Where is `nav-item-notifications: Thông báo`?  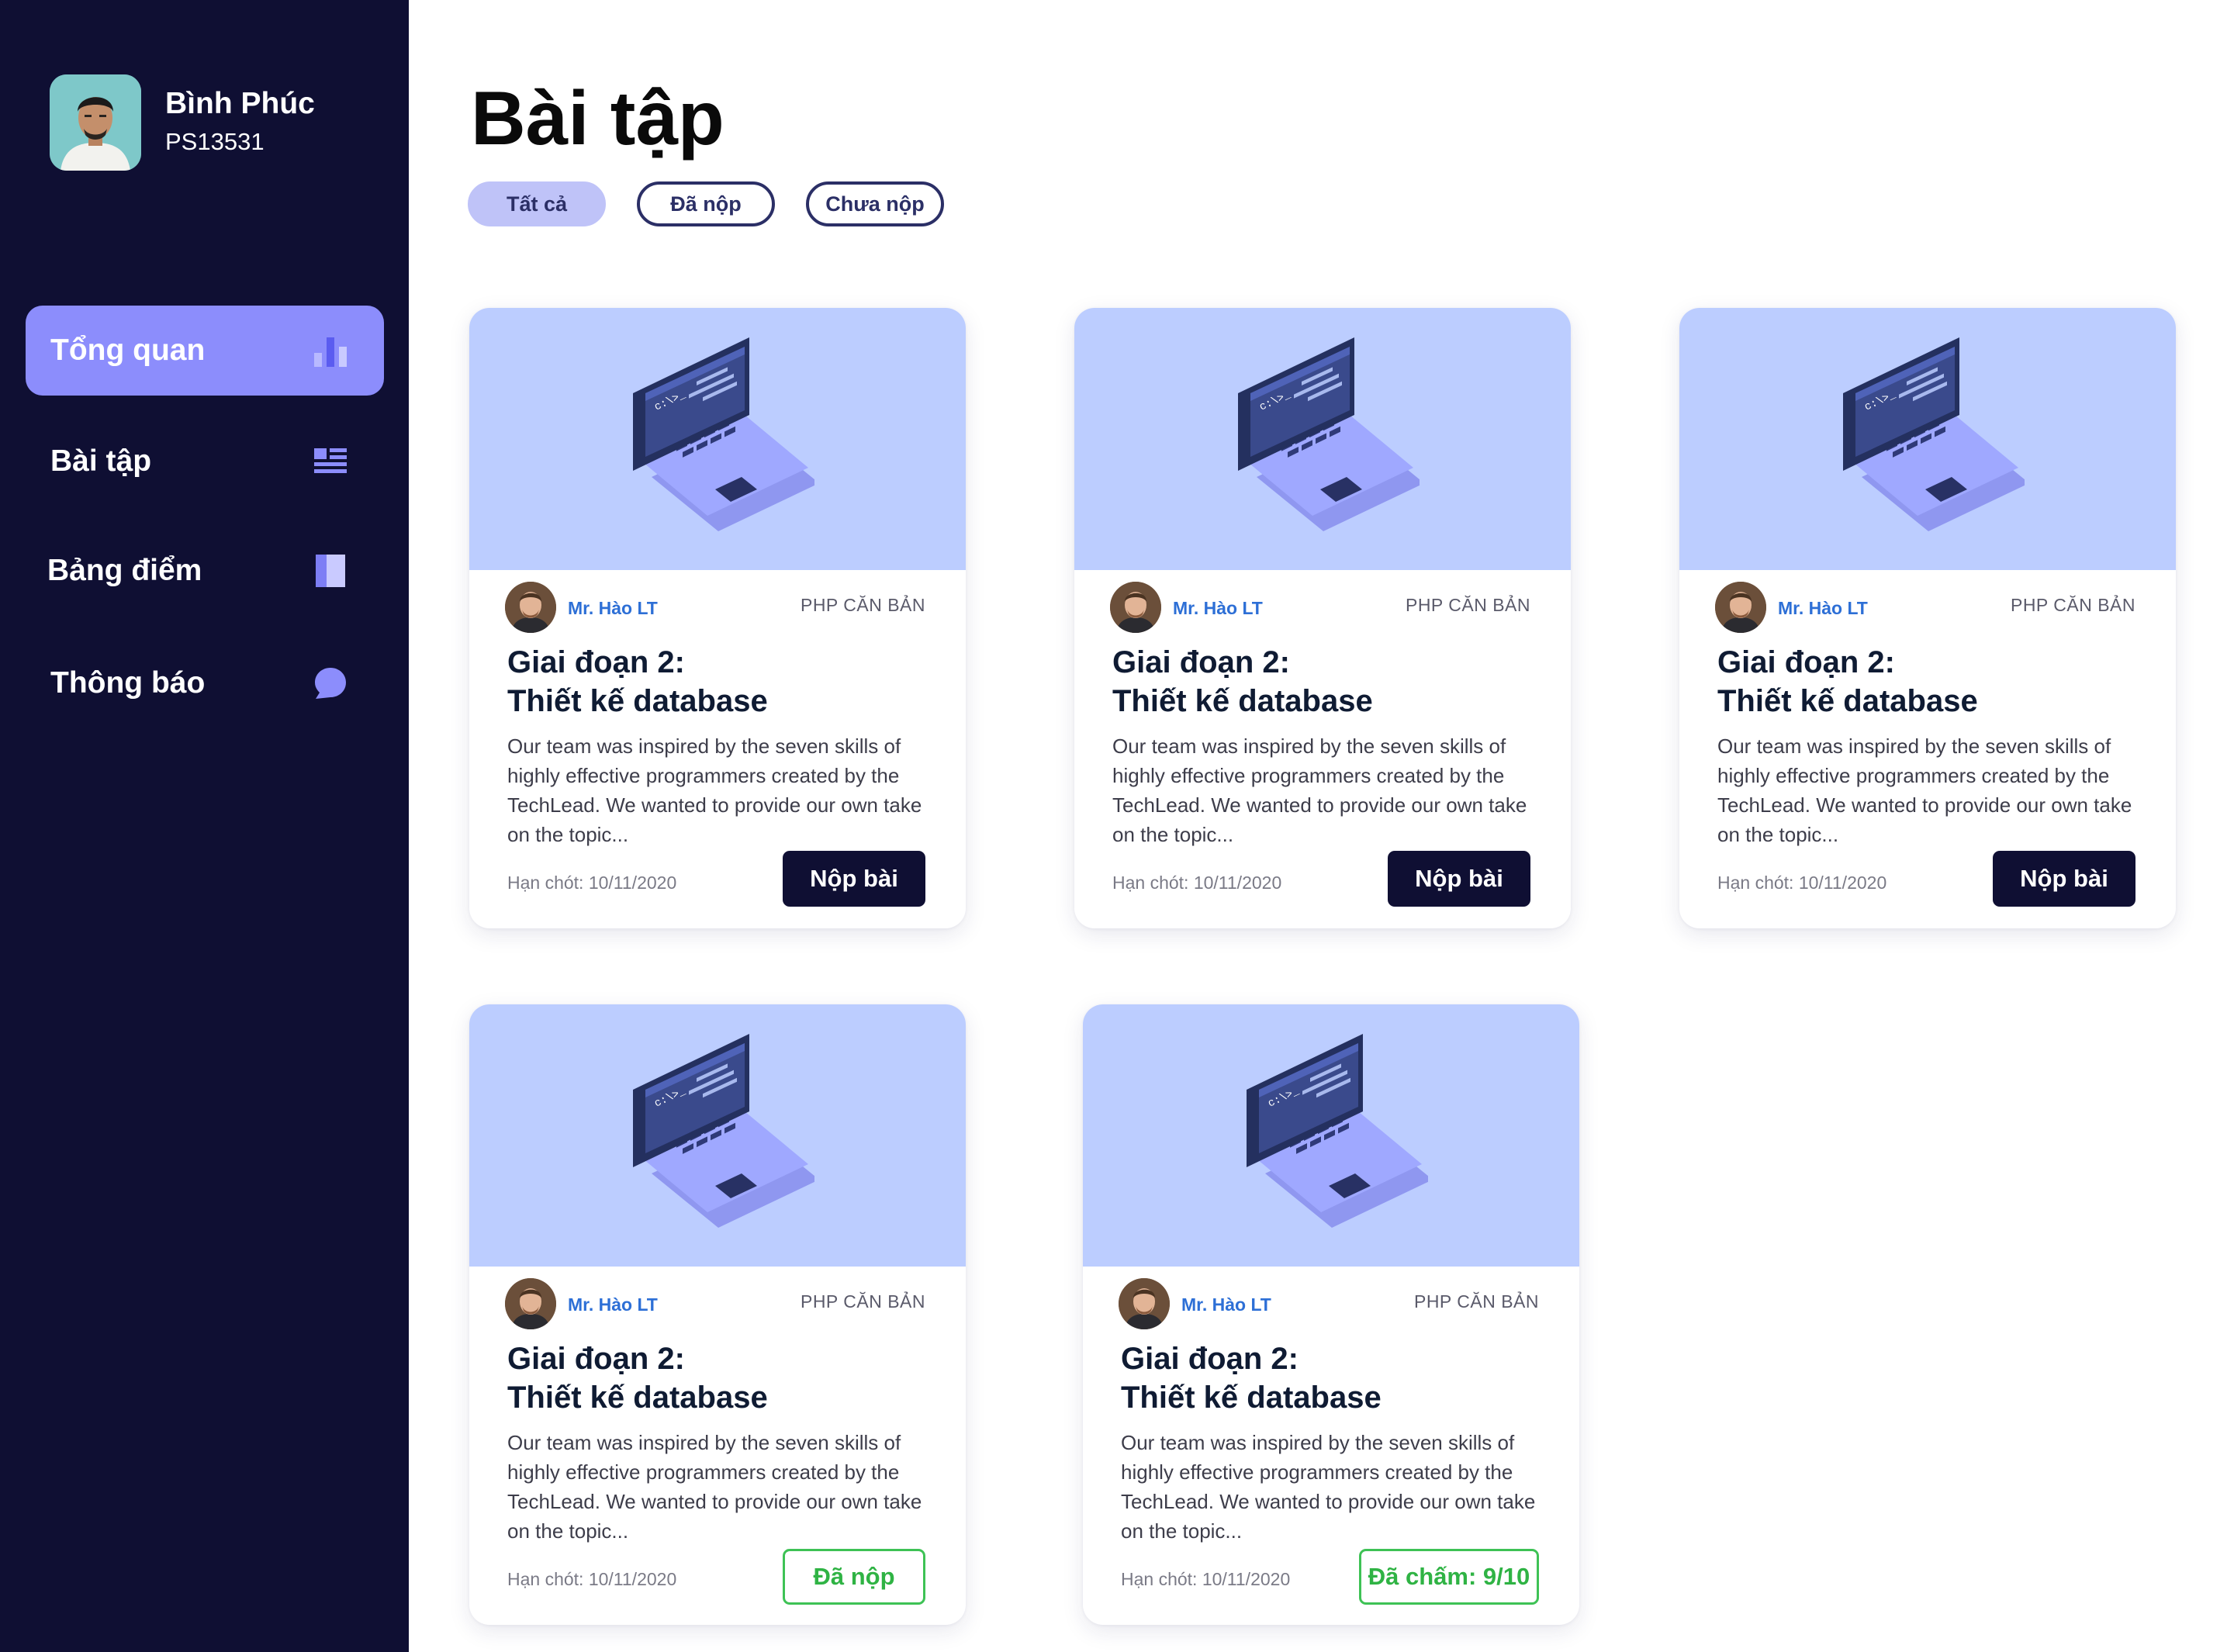 nav-item-notifications: Thông báo is located at coordinates (205, 683).